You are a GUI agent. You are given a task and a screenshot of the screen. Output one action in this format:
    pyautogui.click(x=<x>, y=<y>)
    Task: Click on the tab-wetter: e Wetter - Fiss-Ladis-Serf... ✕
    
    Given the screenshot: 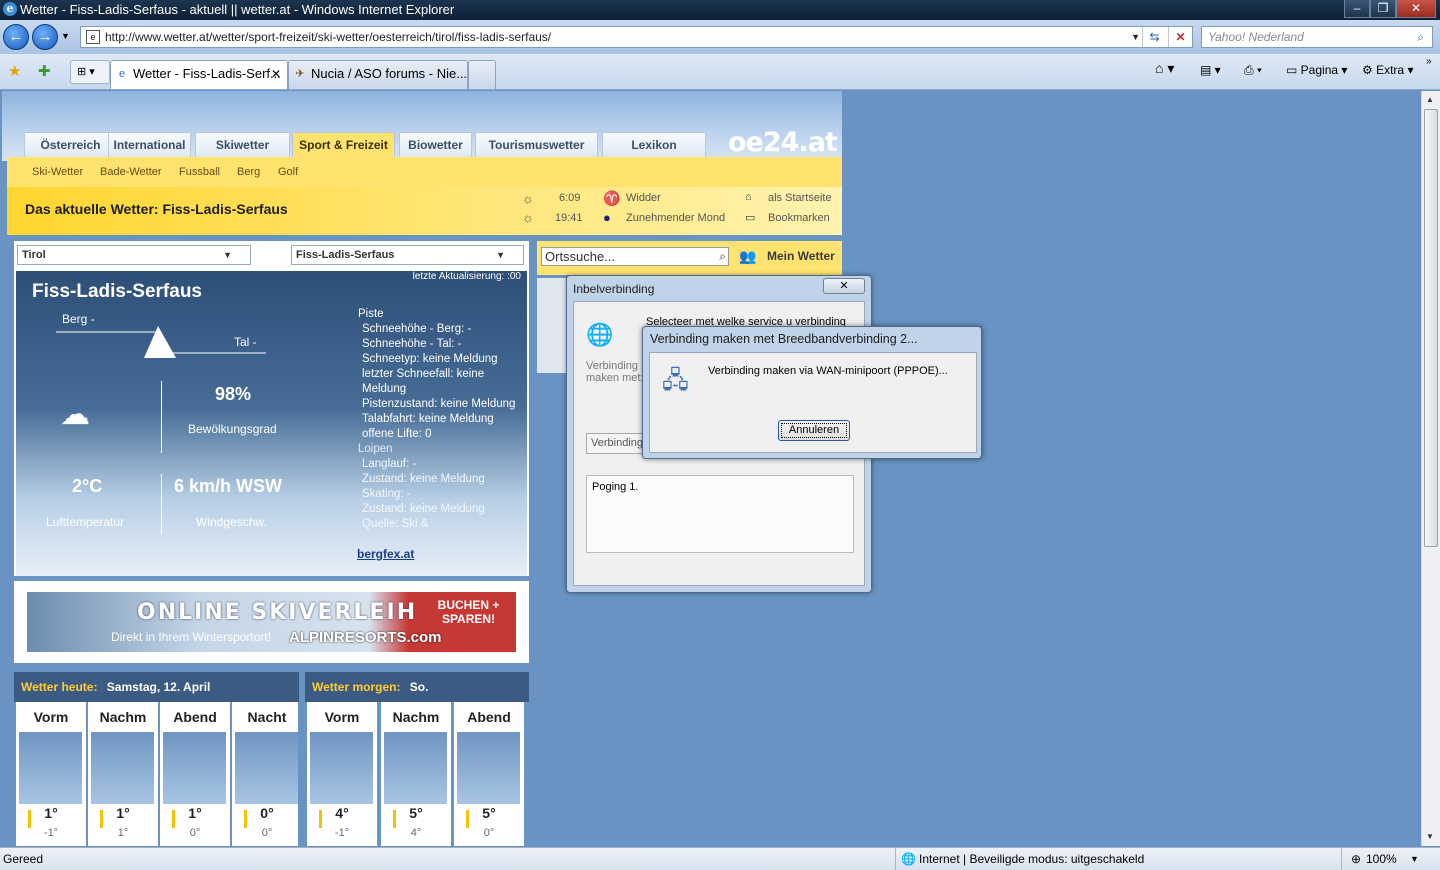 What is the action you would take?
    pyautogui.click(x=199, y=74)
    